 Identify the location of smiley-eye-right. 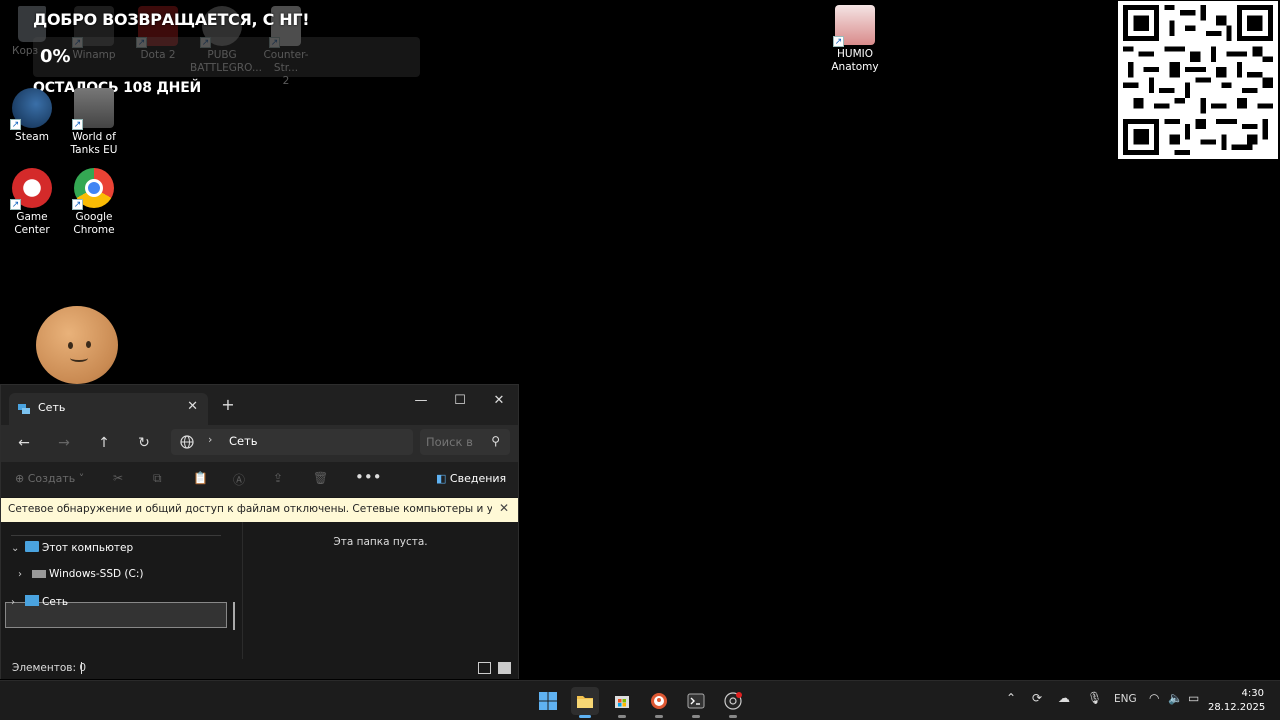
(88, 344).